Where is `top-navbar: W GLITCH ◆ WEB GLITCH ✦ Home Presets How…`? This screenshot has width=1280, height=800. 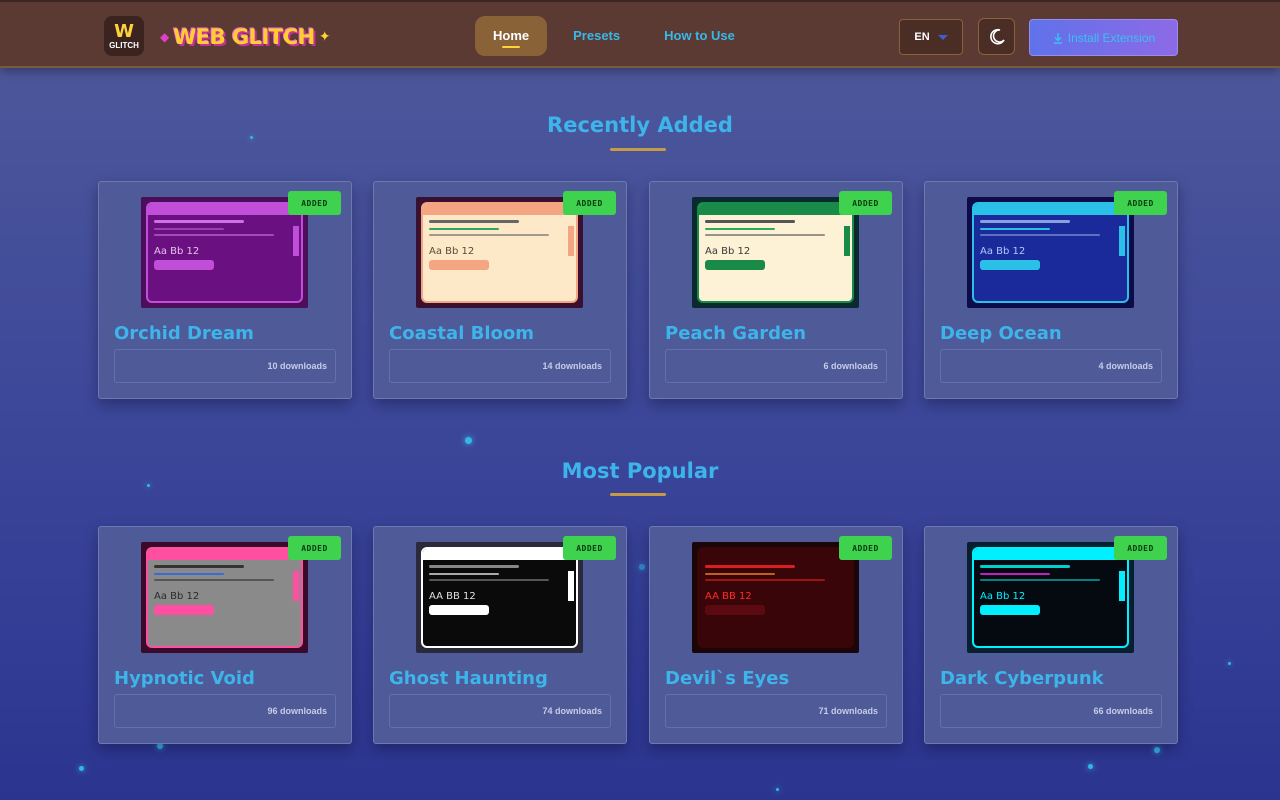
top-navbar: W GLITCH ◆ WEB GLITCH ✦ Home Presets How… is located at coordinates (640, 34).